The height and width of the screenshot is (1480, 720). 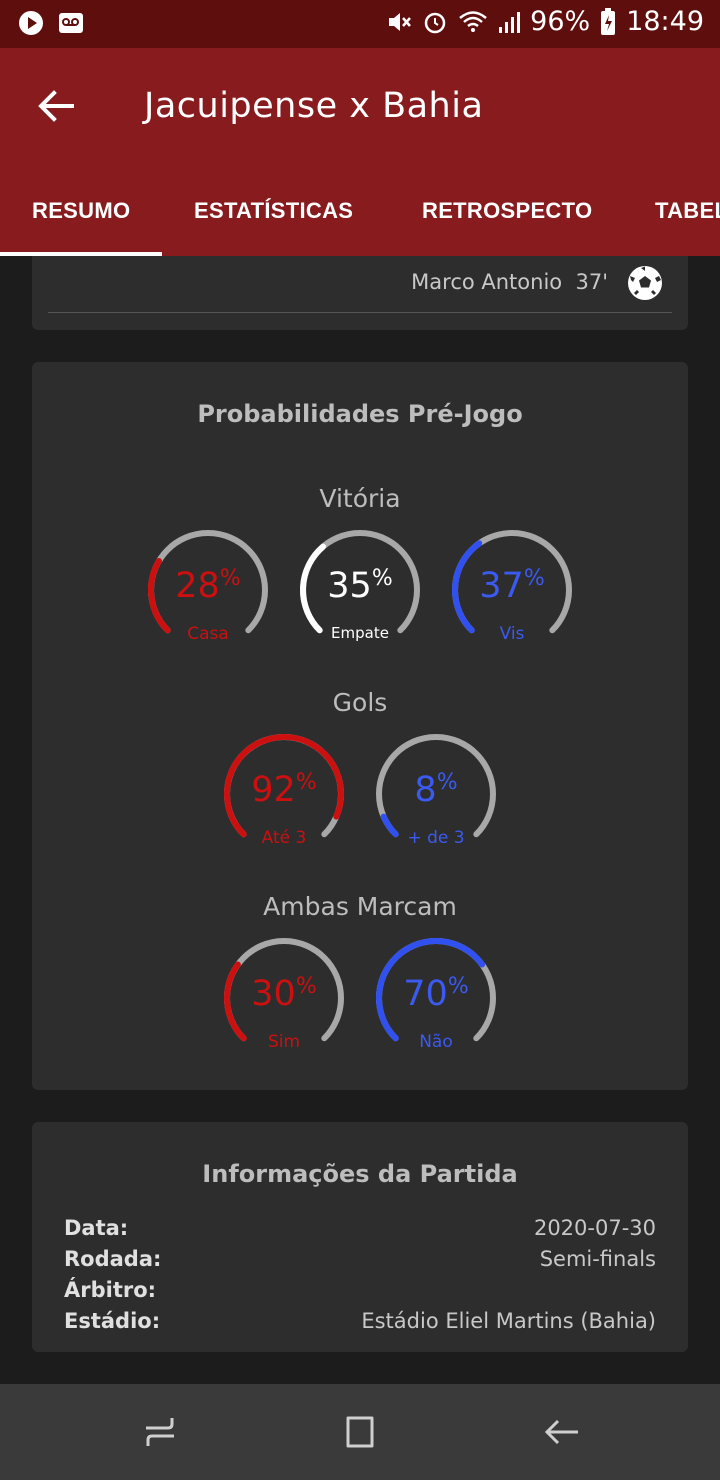 What do you see at coordinates (314, 106) in the screenshot?
I see `page-title: Jacuipense x Bahia` at bounding box center [314, 106].